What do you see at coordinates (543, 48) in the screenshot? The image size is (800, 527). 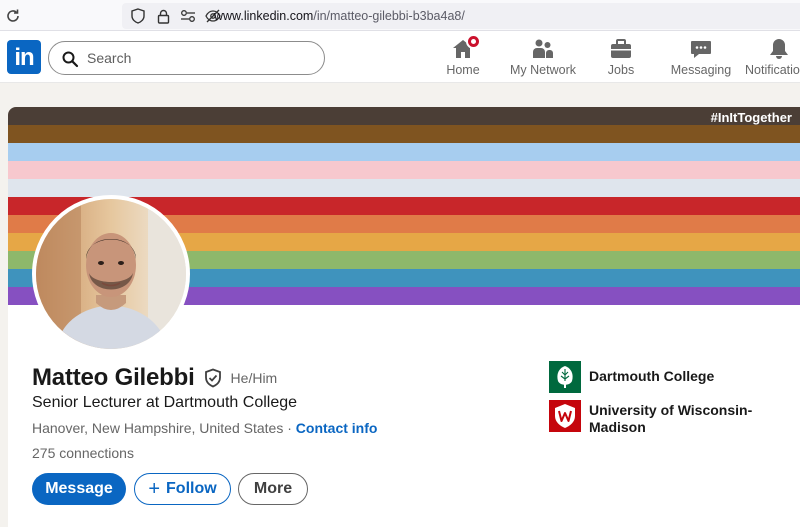 I see `network-icon` at bounding box center [543, 48].